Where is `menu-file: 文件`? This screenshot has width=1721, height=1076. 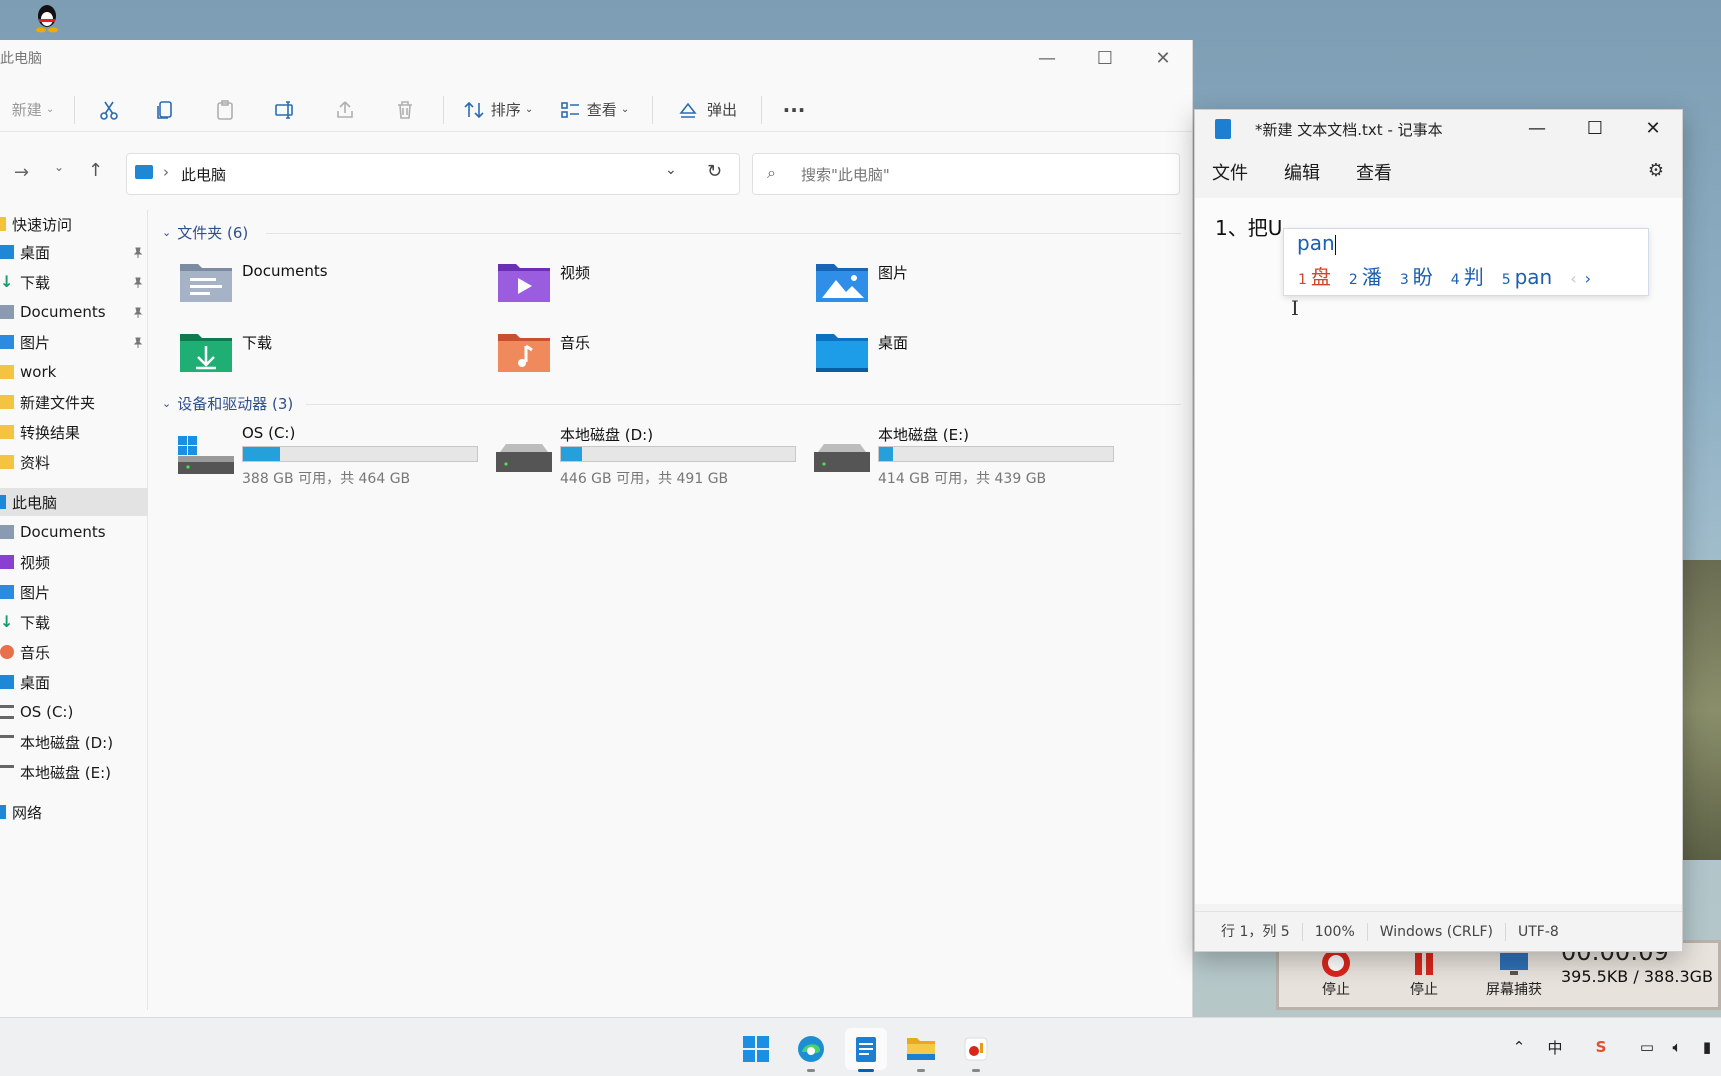 menu-file: 文件 is located at coordinates (1230, 172).